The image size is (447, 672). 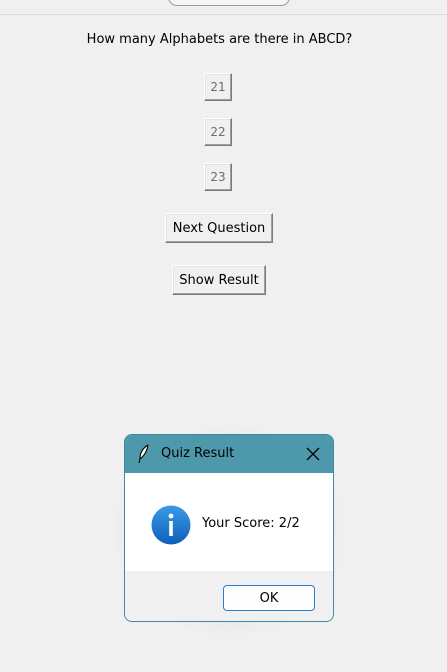 I want to click on dialog-footer: OK, so click(x=229, y=596).